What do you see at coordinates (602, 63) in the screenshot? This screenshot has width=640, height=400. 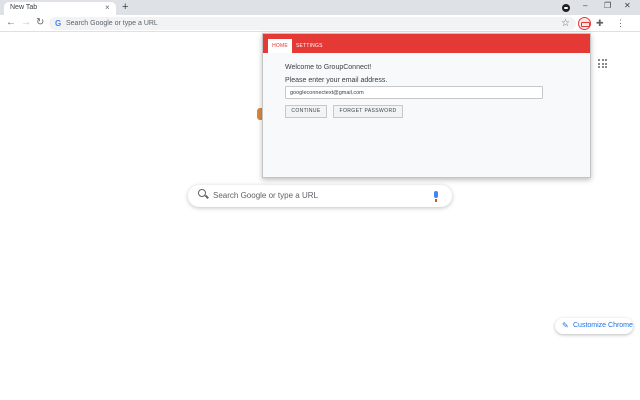 I see `google-apps-icon` at bounding box center [602, 63].